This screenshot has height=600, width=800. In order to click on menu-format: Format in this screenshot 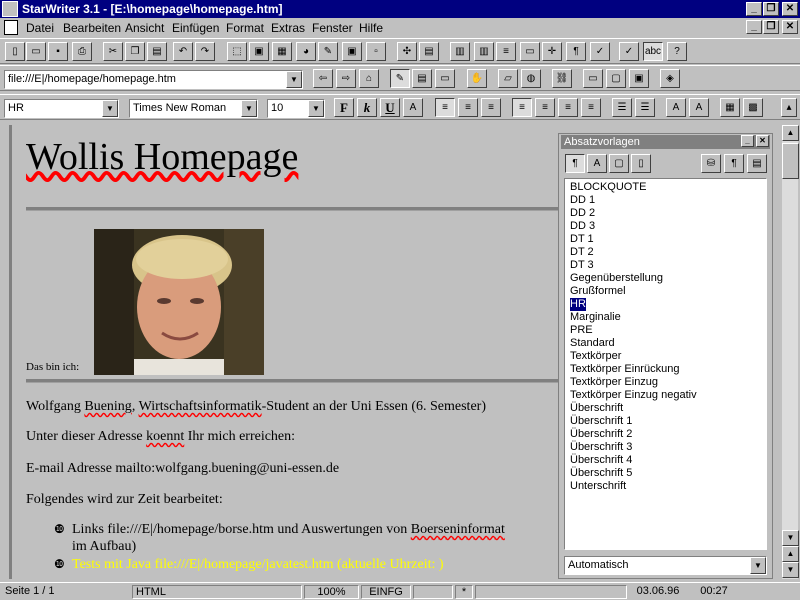, I will do `click(245, 28)`.